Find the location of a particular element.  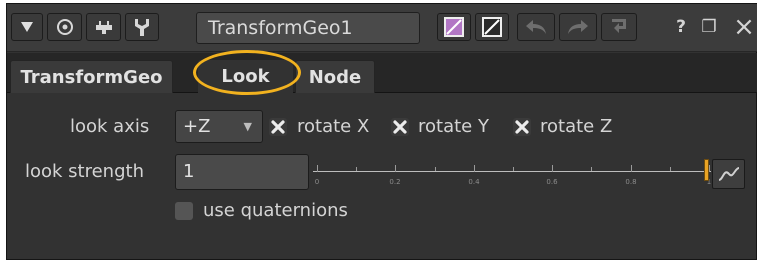

look-strength-slider: 0 0.2 0.4 0.6 0.8 1 is located at coordinates (512, 172).